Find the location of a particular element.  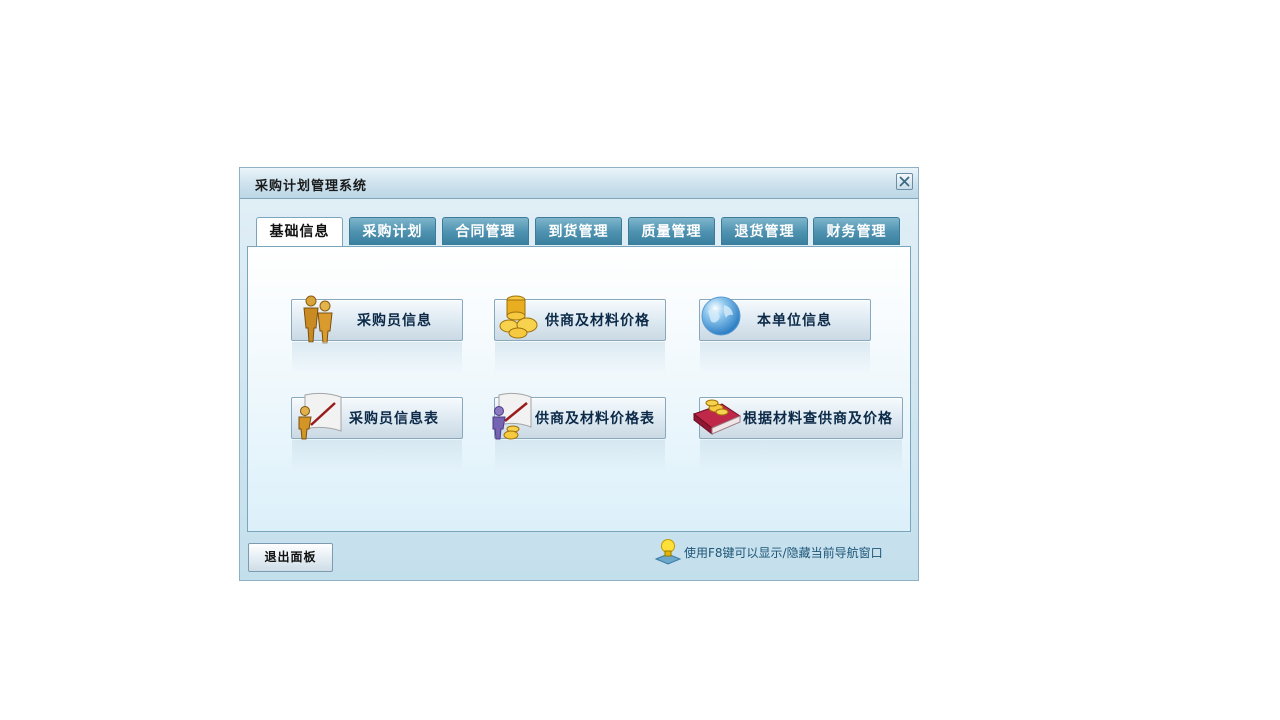

lightbulb-icon is located at coordinates (668, 552).